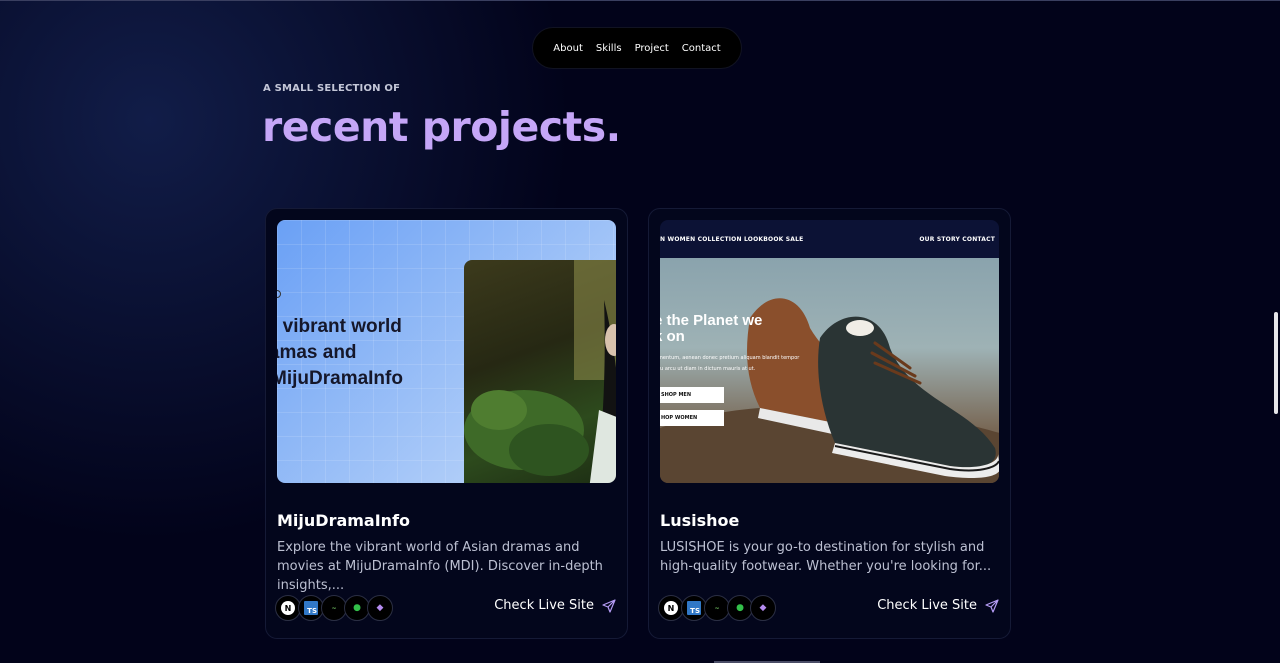 Image resolution: width=1280 pixels, height=663 pixels. What do you see at coordinates (441, 127) in the screenshot?
I see `section-heading: recent projects.` at bounding box center [441, 127].